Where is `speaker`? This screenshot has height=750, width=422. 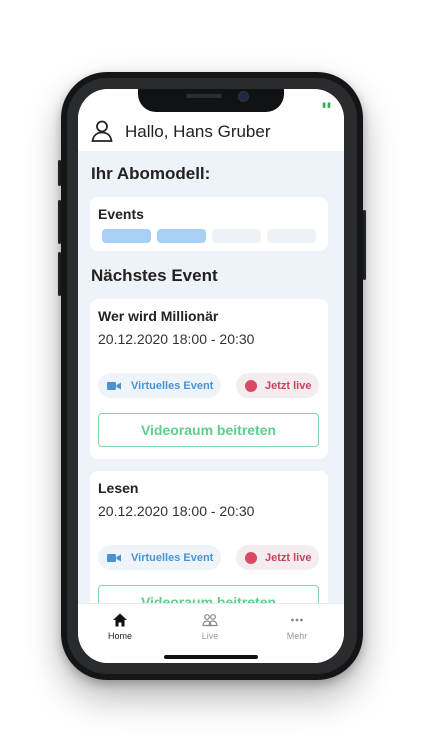 speaker is located at coordinates (204, 96).